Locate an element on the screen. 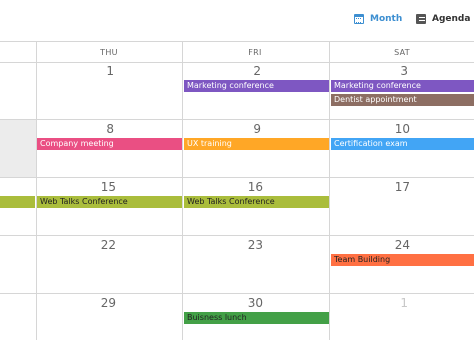 This screenshot has width=474, height=340. list-icon is located at coordinates (421, 19).